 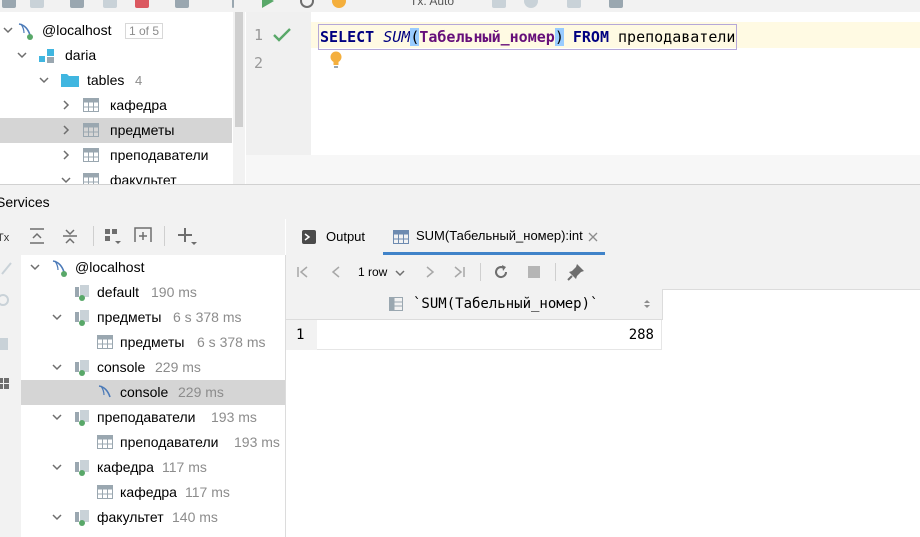 What do you see at coordinates (116, 130) in the screenshot?
I see `tree-item-table-selected: предметы` at bounding box center [116, 130].